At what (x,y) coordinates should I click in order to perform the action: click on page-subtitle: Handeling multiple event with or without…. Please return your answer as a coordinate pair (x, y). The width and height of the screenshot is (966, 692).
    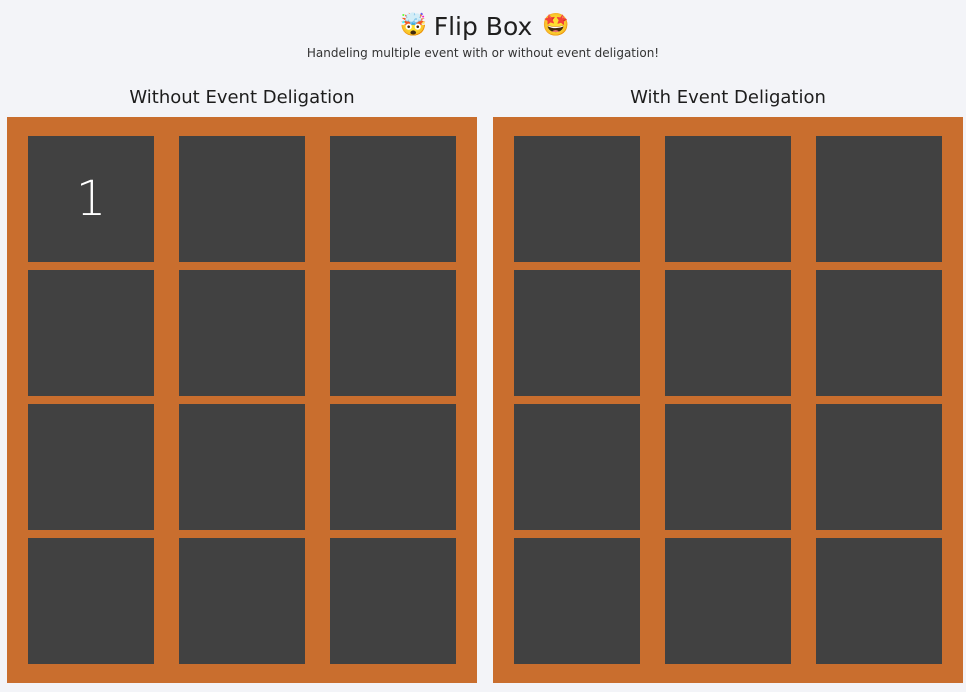
    Looking at the image, I should click on (483, 53).